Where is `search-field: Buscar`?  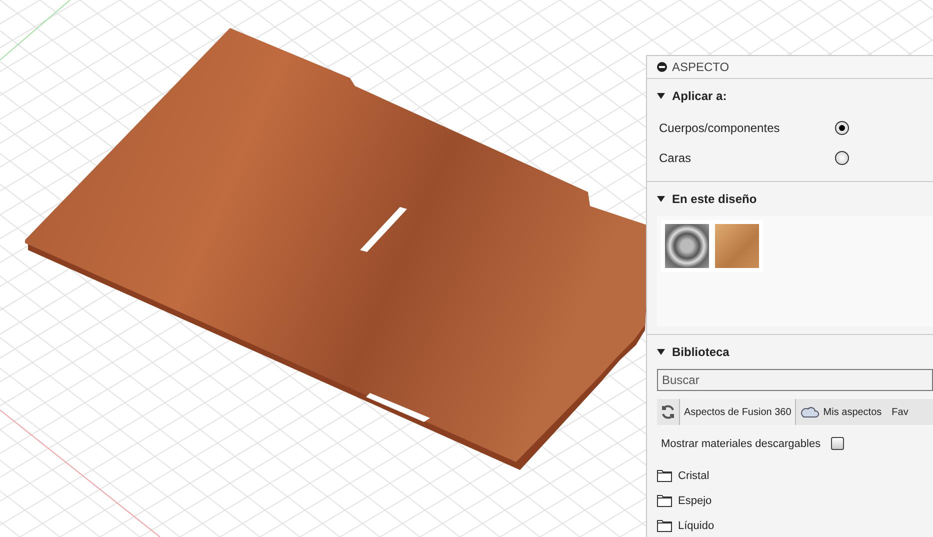
search-field: Buscar is located at coordinates (795, 380).